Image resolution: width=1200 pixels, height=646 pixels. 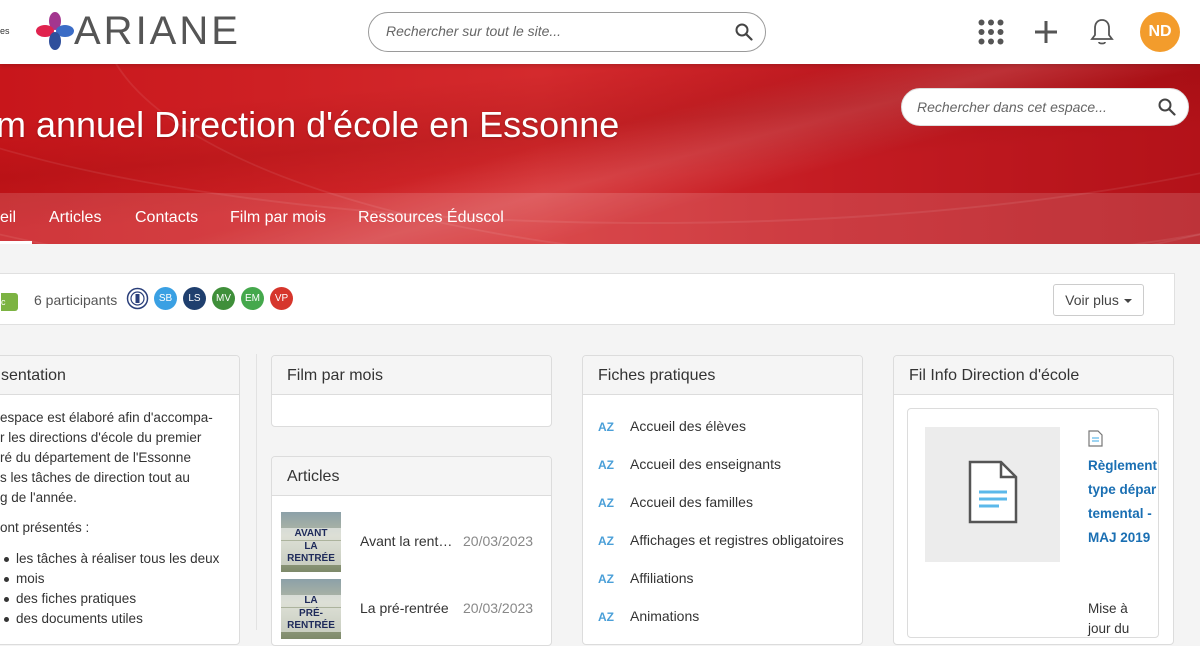 I want to click on fiche-label: Accueil des enseignants, so click(x=705, y=464).